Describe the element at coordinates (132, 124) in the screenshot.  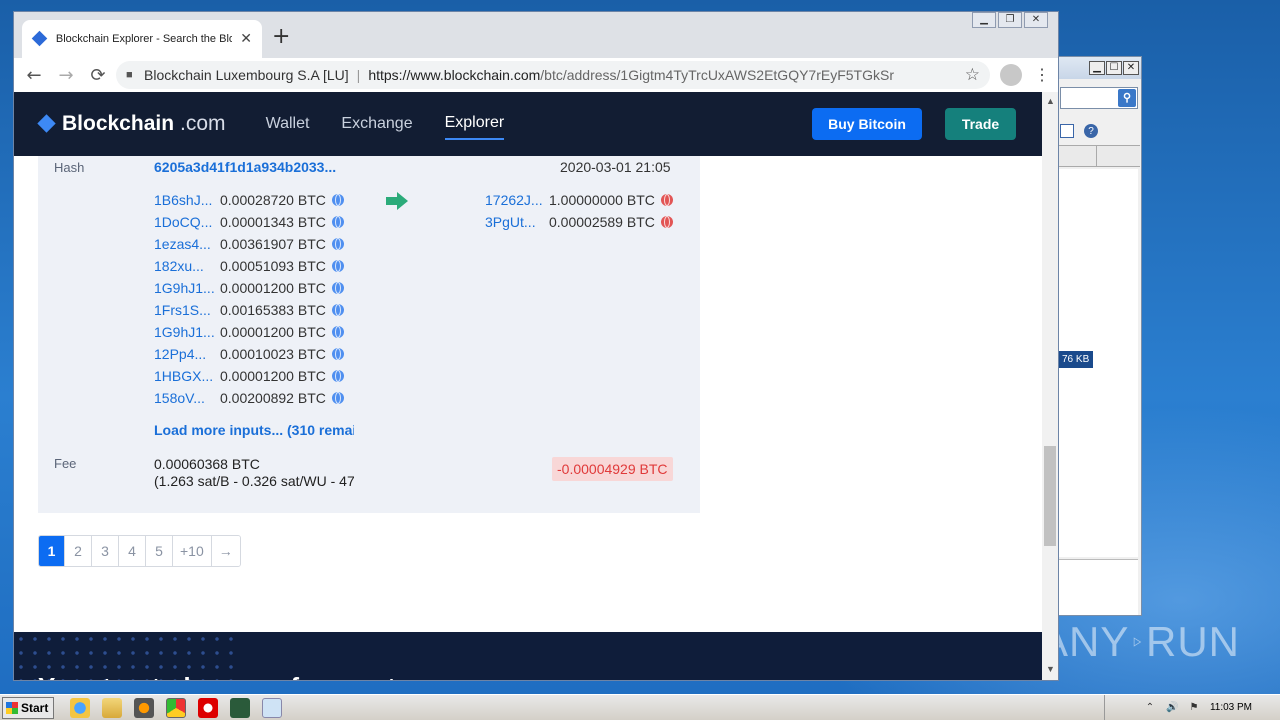
I see `blockchain-logo: Blockchain .com` at that location.